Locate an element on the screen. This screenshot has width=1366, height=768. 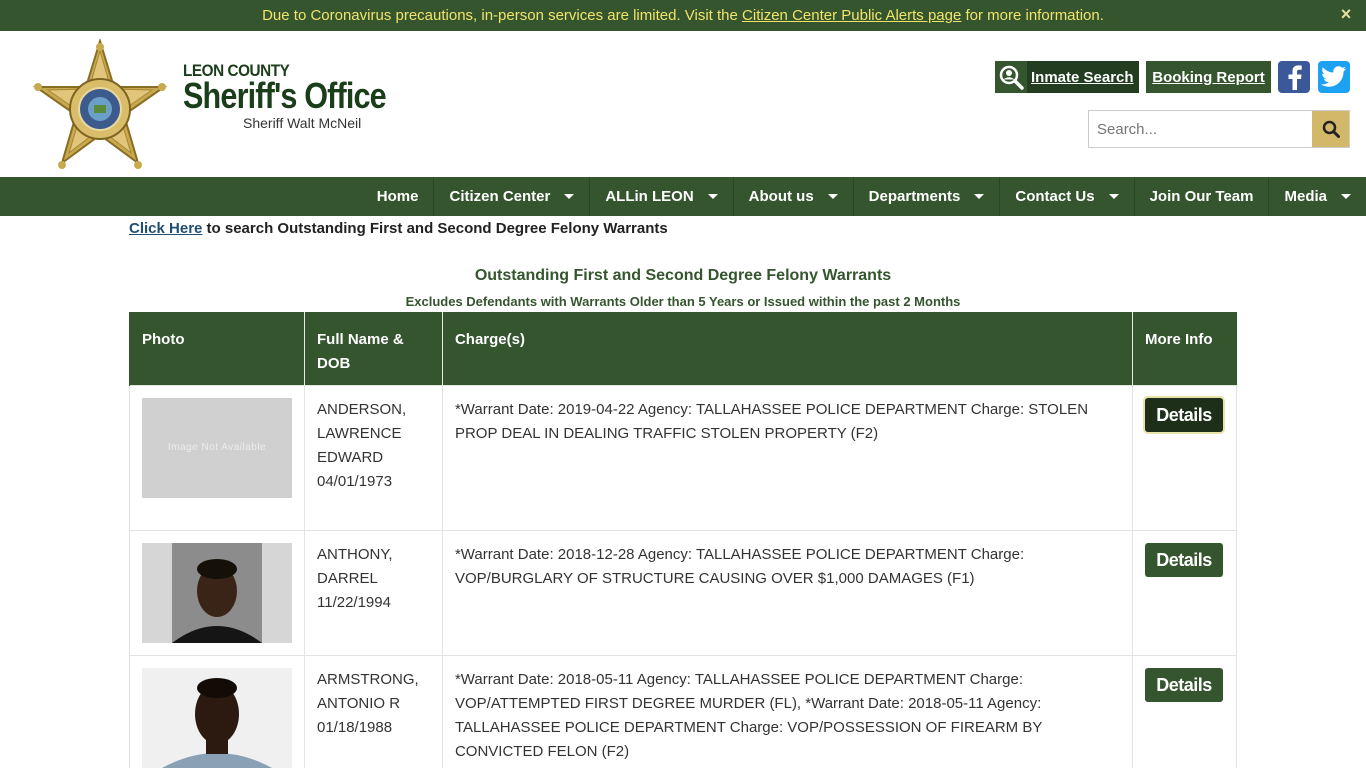
sheriff-star-badge-logo is located at coordinates (100, 104).